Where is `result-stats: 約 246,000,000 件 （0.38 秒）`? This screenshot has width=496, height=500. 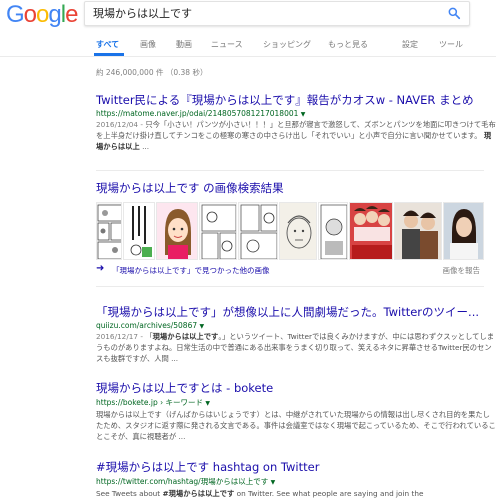 result-stats: 約 246,000,000 件 （0.38 秒） is located at coordinates (152, 72).